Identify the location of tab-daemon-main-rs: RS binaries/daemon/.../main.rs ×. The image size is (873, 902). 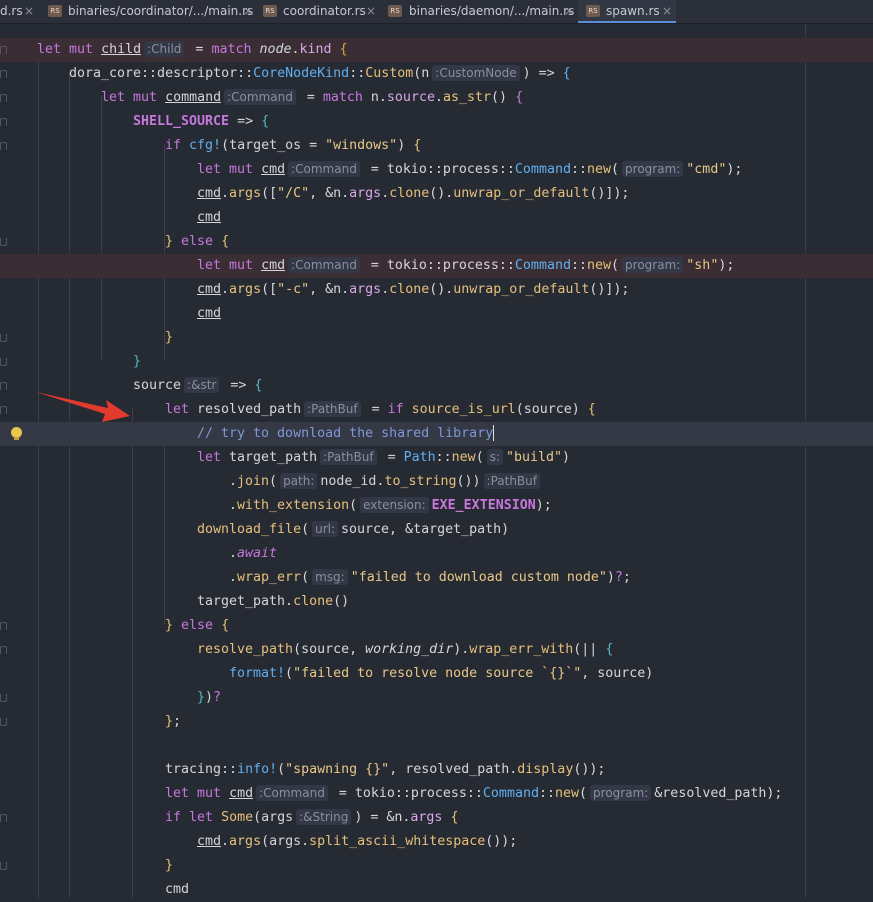
(479, 11).